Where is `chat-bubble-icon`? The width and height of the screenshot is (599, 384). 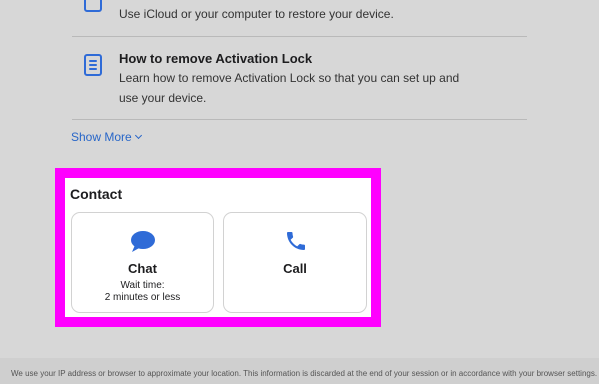
chat-bubble-icon is located at coordinates (143, 241).